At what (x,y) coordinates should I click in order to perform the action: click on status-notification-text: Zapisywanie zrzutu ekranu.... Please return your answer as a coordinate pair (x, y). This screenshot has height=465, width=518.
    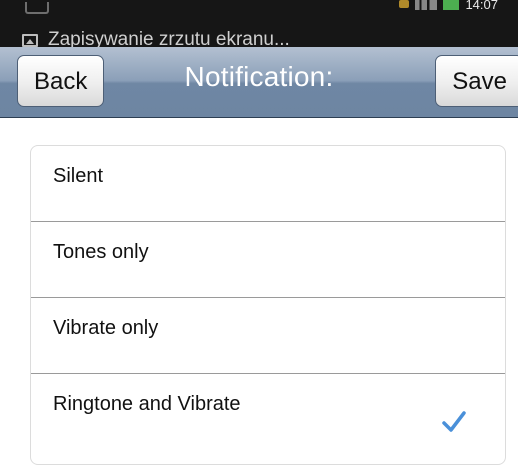
    Looking at the image, I should click on (169, 38).